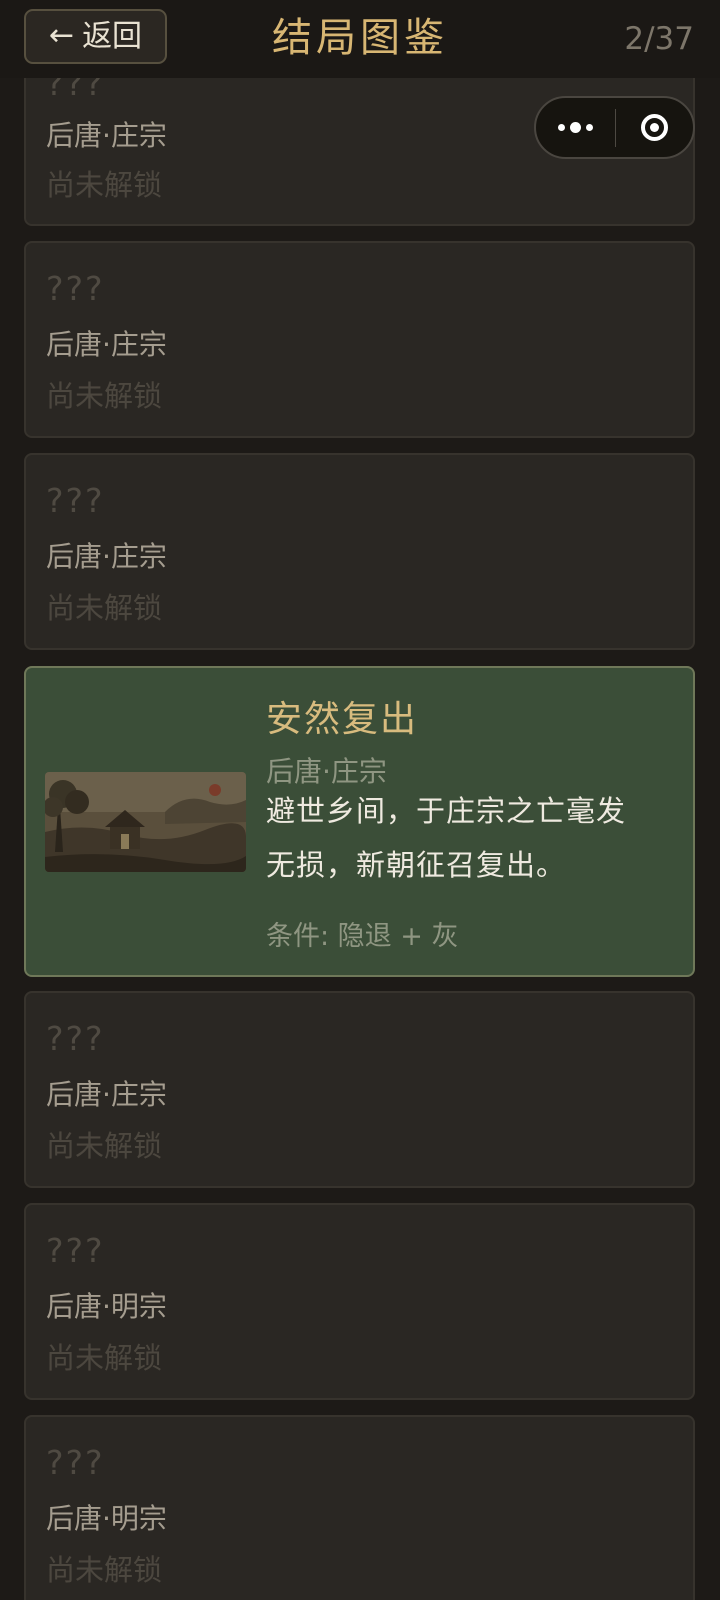 The height and width of the screenshot is (1600, 720). I want to click on ending-title: 安然复出, so click(342, 719).